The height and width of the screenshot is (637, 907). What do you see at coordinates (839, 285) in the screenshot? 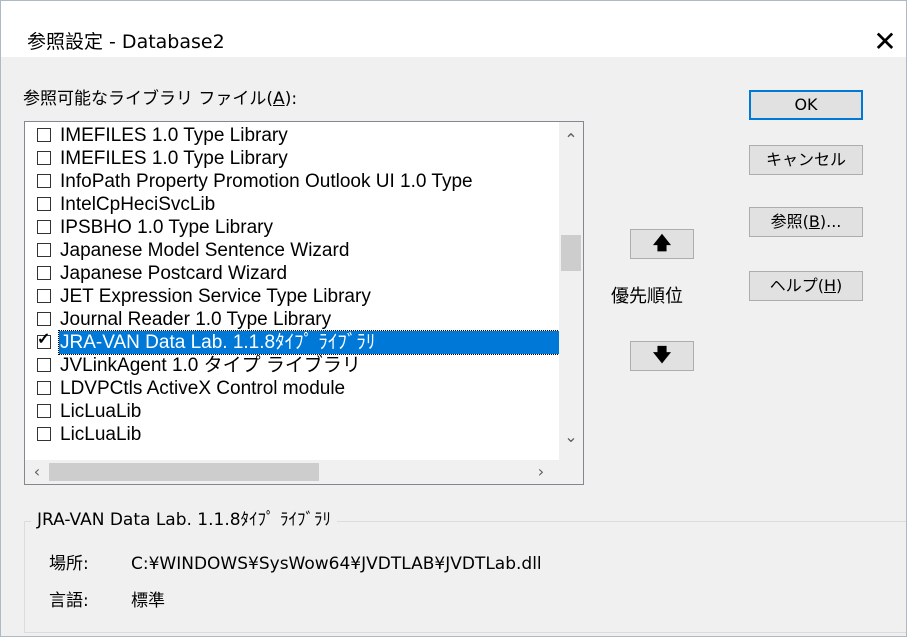
I see `help-label-suffix: )` at bounding box center [839, 285].